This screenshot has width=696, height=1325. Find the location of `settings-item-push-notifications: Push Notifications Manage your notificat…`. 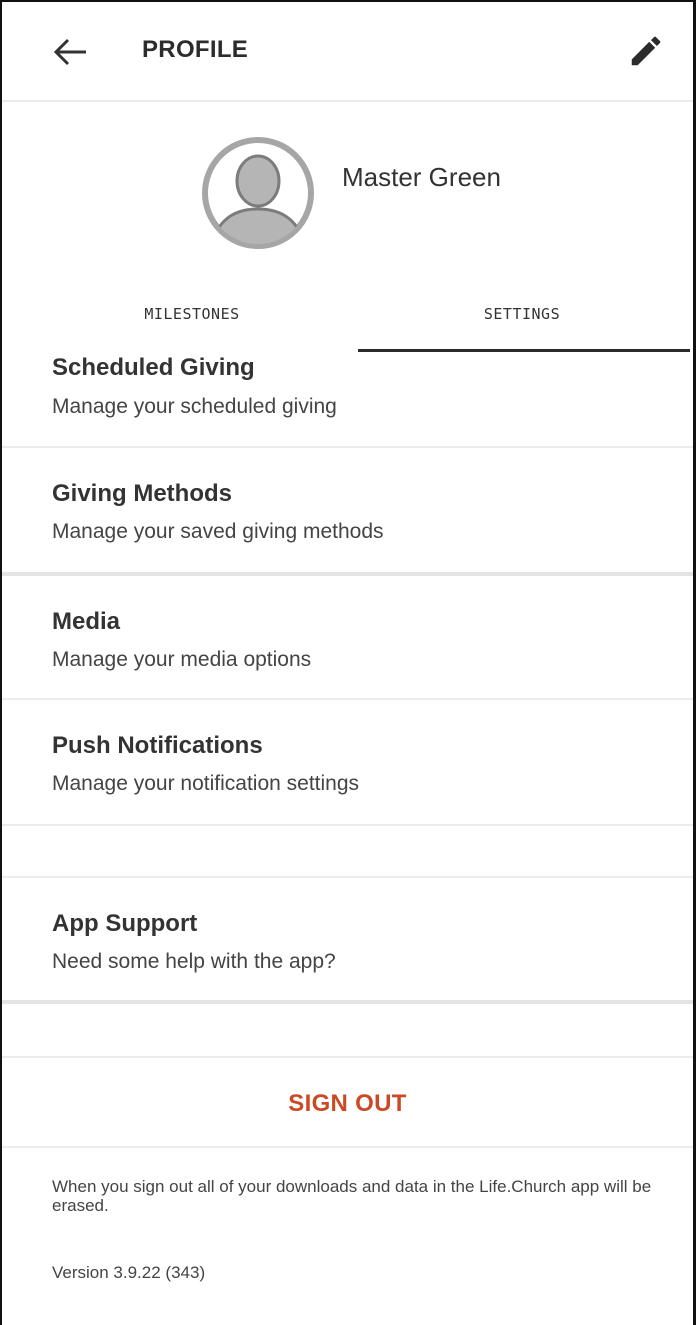

settings-item-push-notifications: Push Notifications Manage your notificat… is located at coordinates (347, 762).